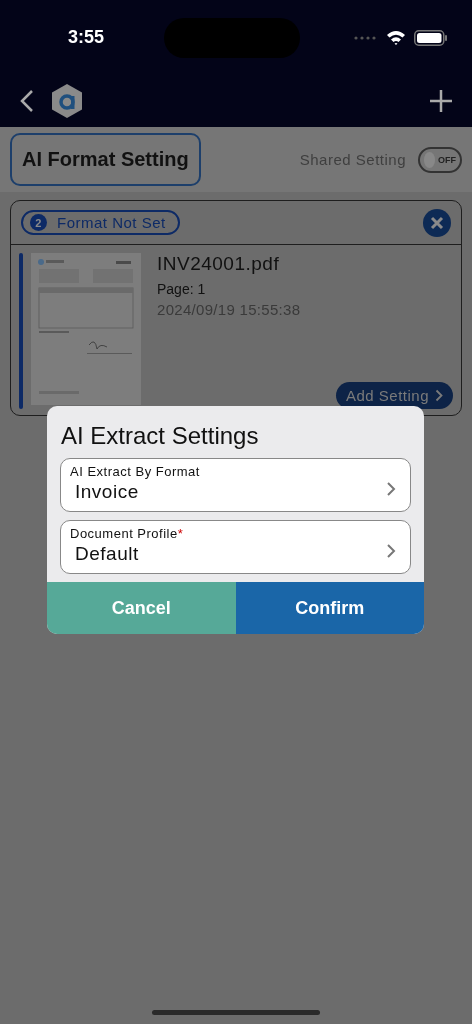 The image size is (472, 1024). I want to click on dialog-title: AI Extract Settings, so click(160, 436).